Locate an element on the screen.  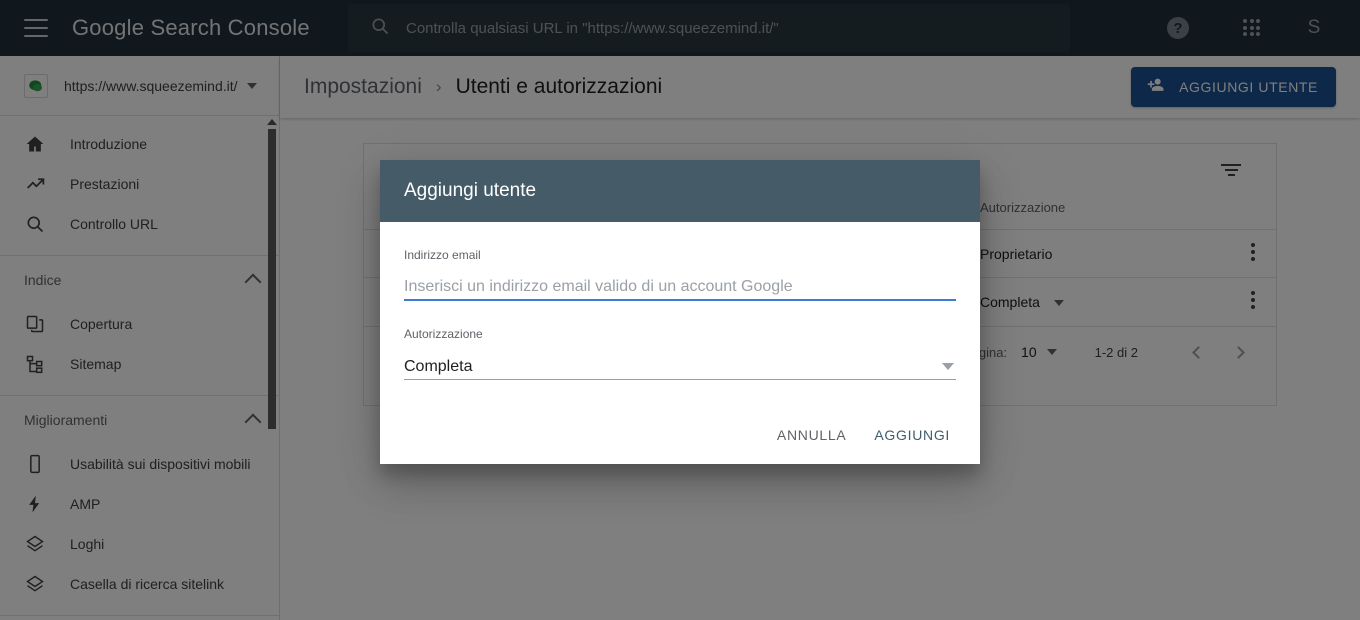
permission-select: Completa is located at coordinates (680, 367).